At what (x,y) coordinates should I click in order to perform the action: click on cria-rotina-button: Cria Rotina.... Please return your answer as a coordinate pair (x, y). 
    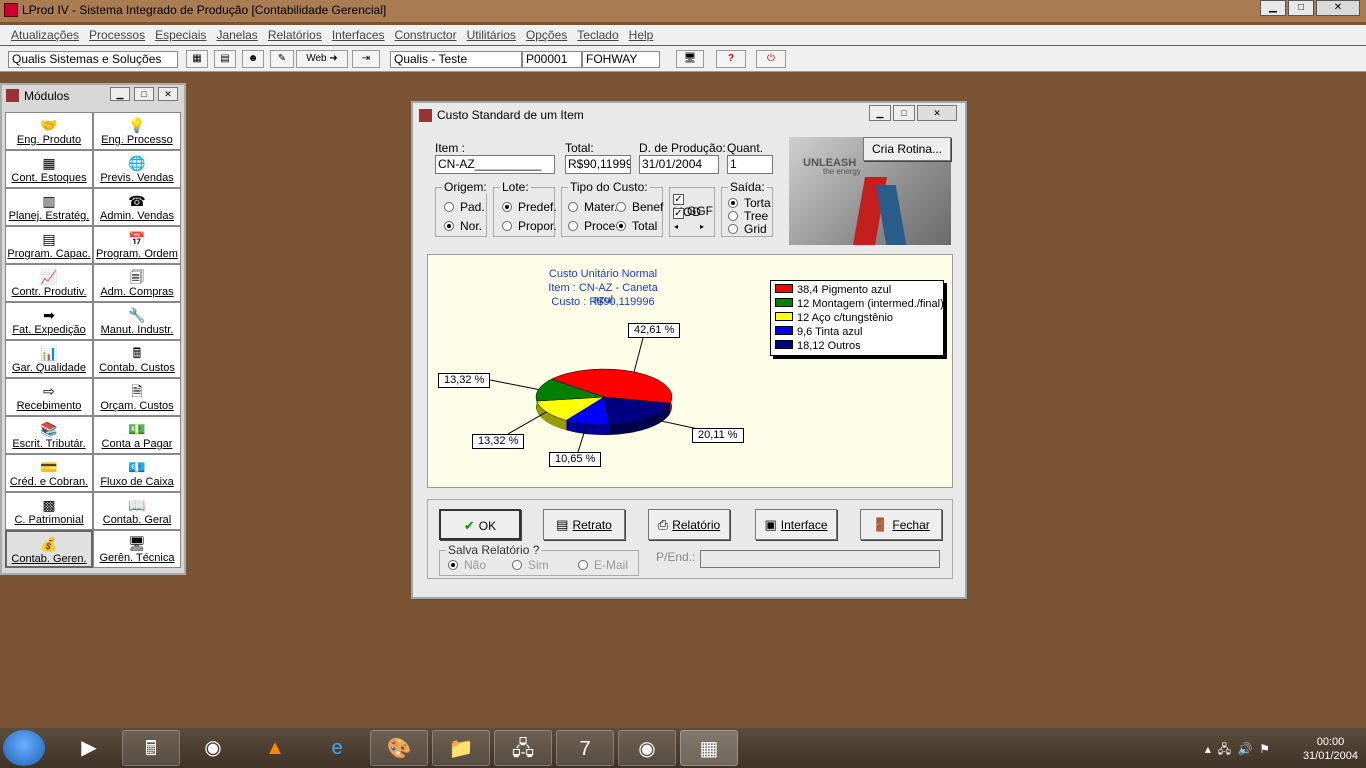
    Looking at the image, I should click on (907, 149).